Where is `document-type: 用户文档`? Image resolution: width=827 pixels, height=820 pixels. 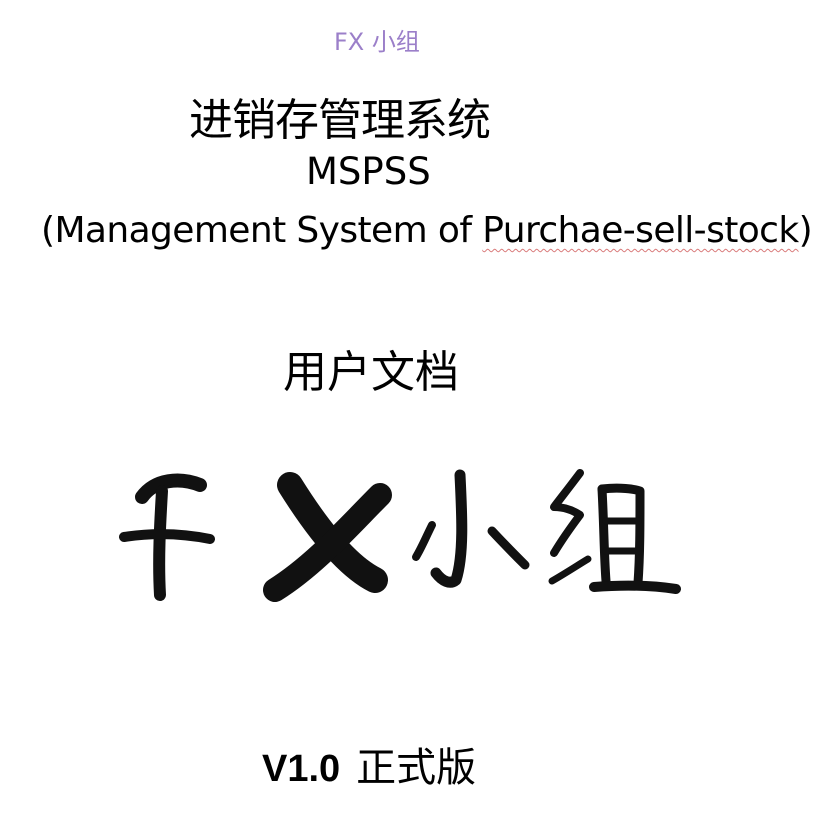
document-type: 用户文档 is located at coordinates (371, 372).